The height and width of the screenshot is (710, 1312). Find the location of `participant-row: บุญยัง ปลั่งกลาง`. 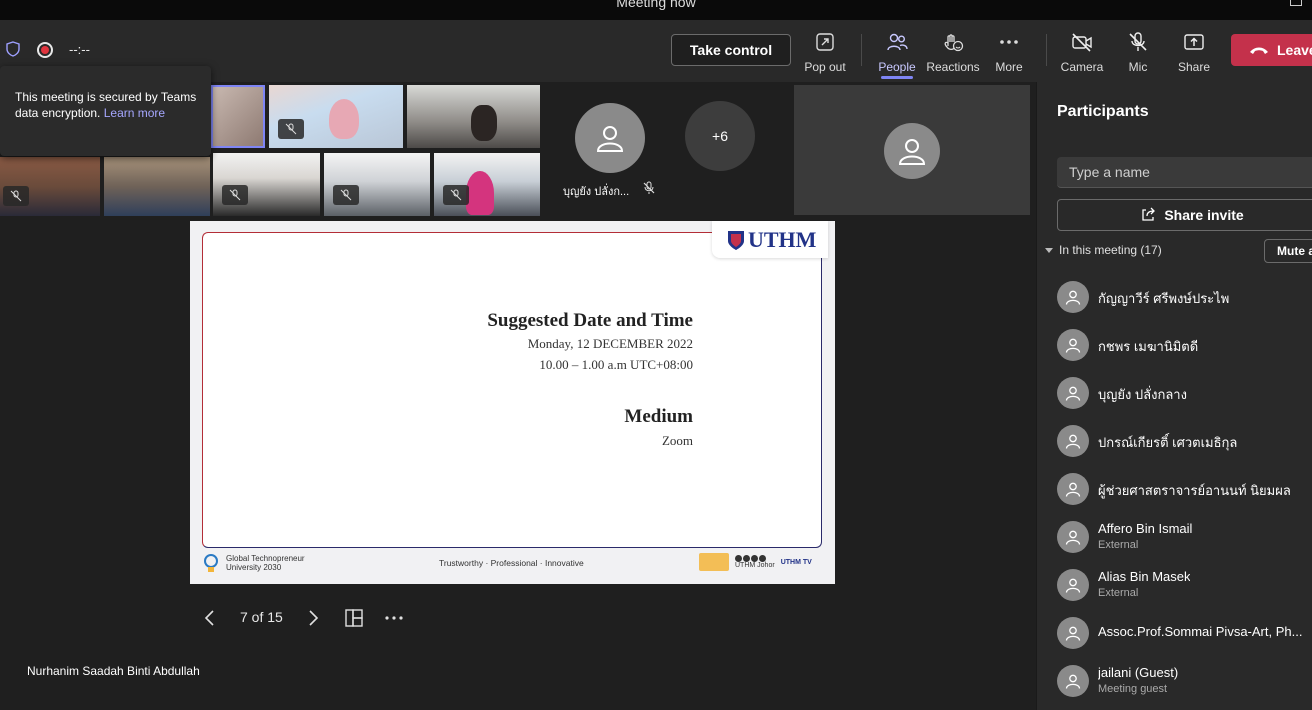

participant-row: บุญยัง ปลั่งกลาง is located at coordinates (1184, 393).